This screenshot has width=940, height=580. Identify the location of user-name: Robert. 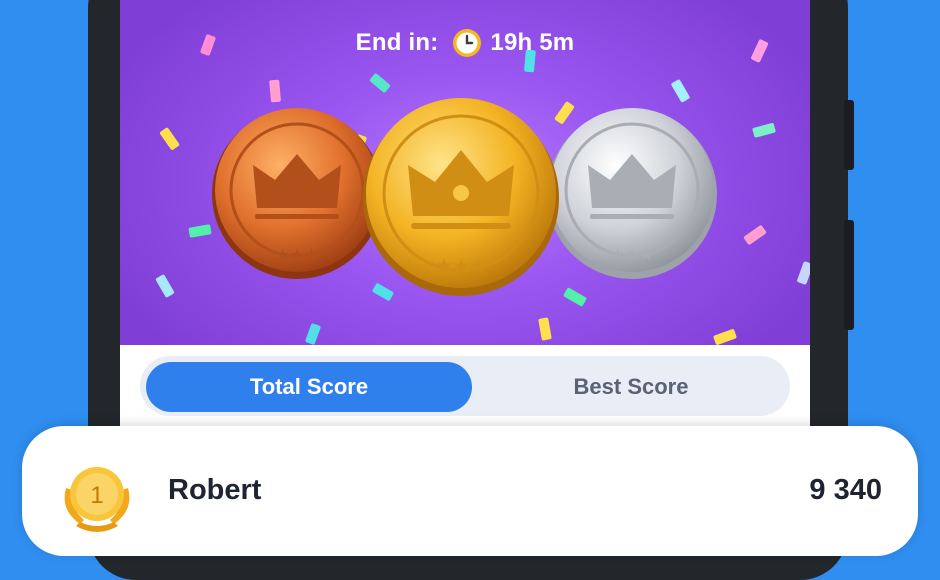
(215, 490).